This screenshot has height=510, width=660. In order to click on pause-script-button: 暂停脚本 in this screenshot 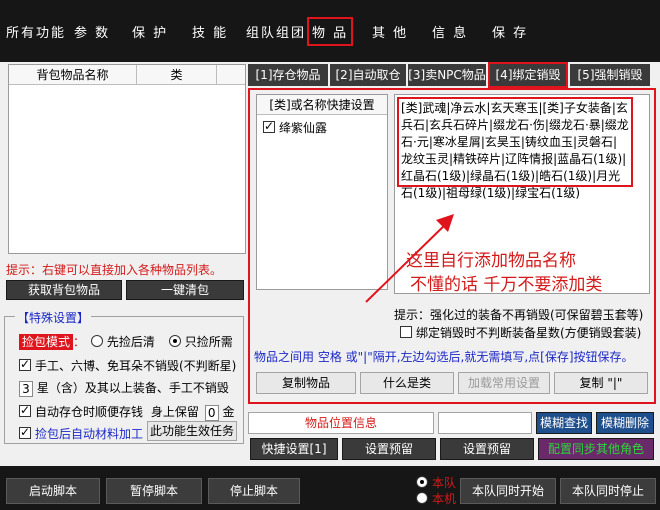, I will do `click(154, 491)`.